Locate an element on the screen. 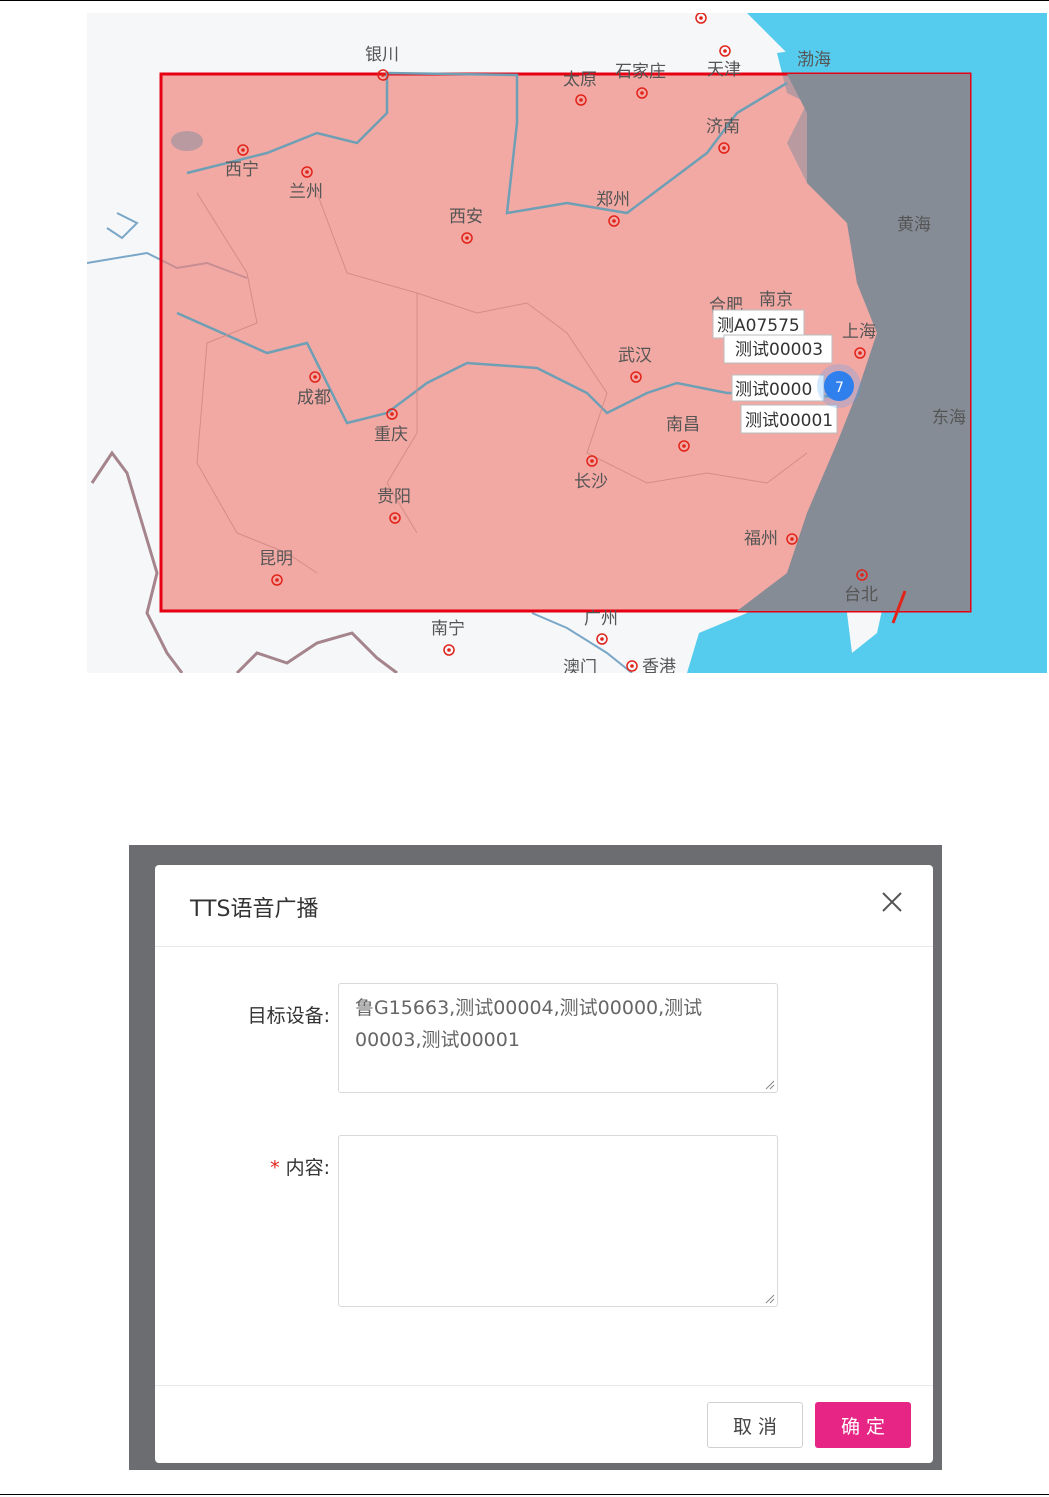  svg-text: 测A07575 is located at coordinates (758, 326).